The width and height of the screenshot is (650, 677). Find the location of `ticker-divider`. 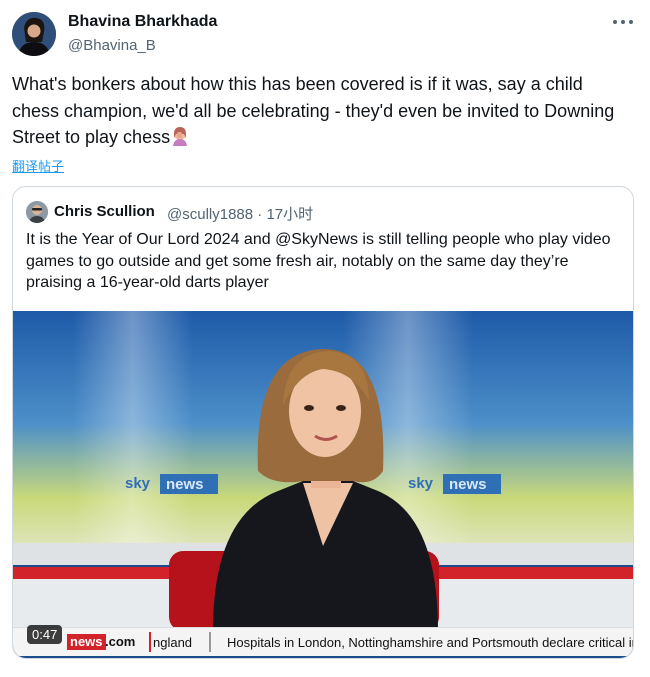

ticker-divider is located at coordinates (150, 642).